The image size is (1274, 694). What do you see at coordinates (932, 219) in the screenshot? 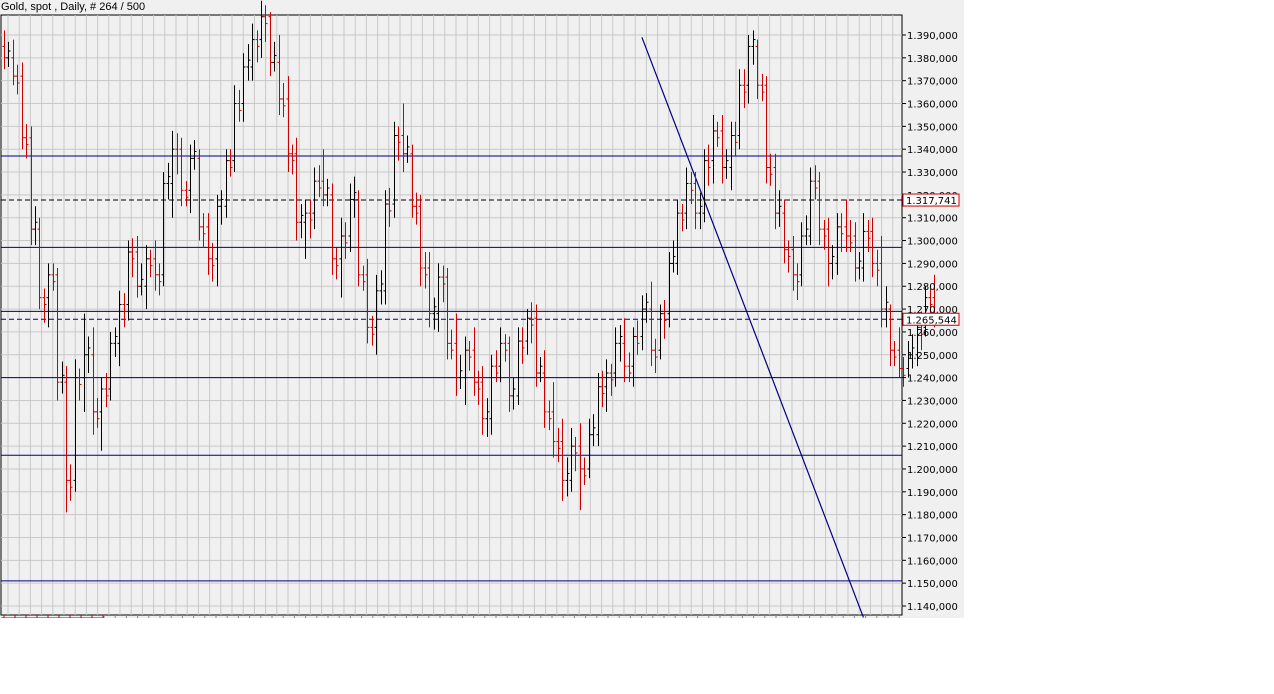
I see `y-tick-label: 1.310,000` at bounding box center [932, 219].